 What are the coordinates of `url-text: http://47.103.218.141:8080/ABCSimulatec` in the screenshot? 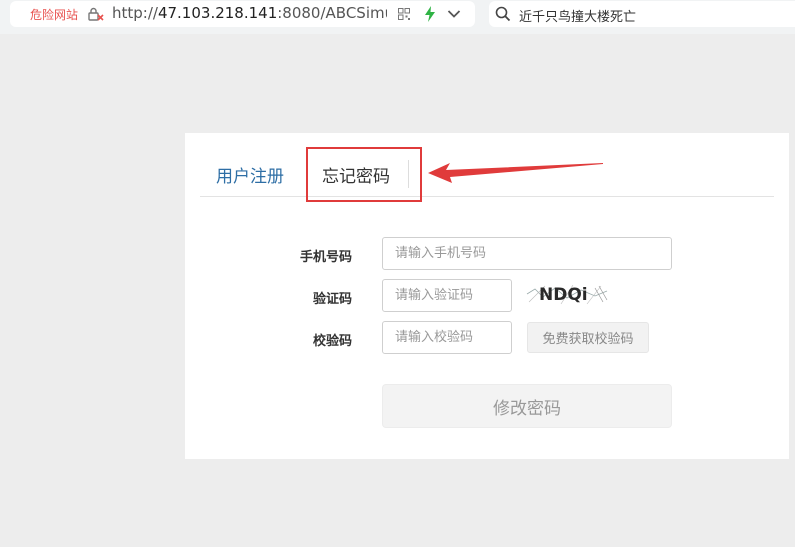 It's located at (249, 13).